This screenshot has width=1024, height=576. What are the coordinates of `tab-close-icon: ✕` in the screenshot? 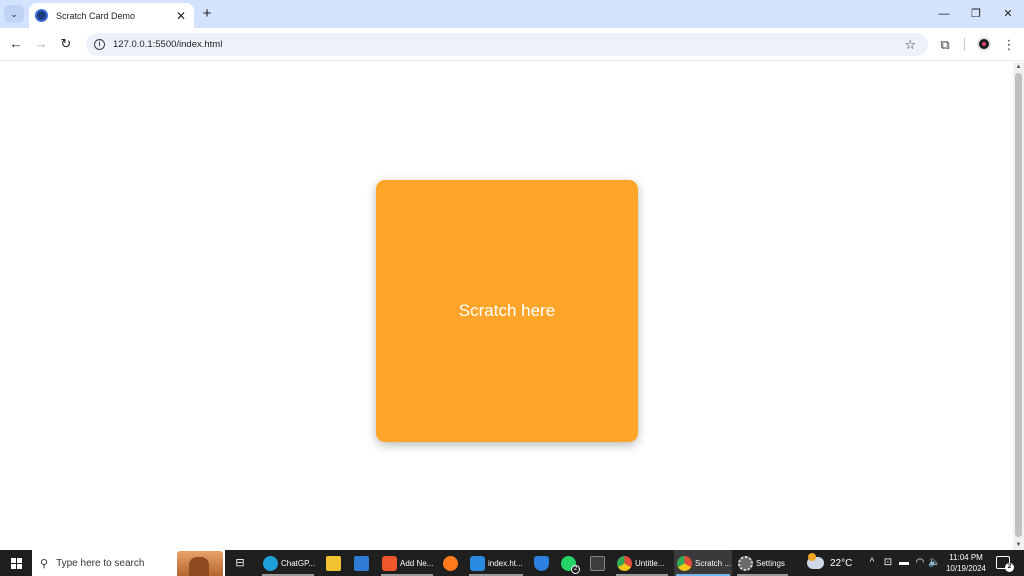 It's located at (181, 16).